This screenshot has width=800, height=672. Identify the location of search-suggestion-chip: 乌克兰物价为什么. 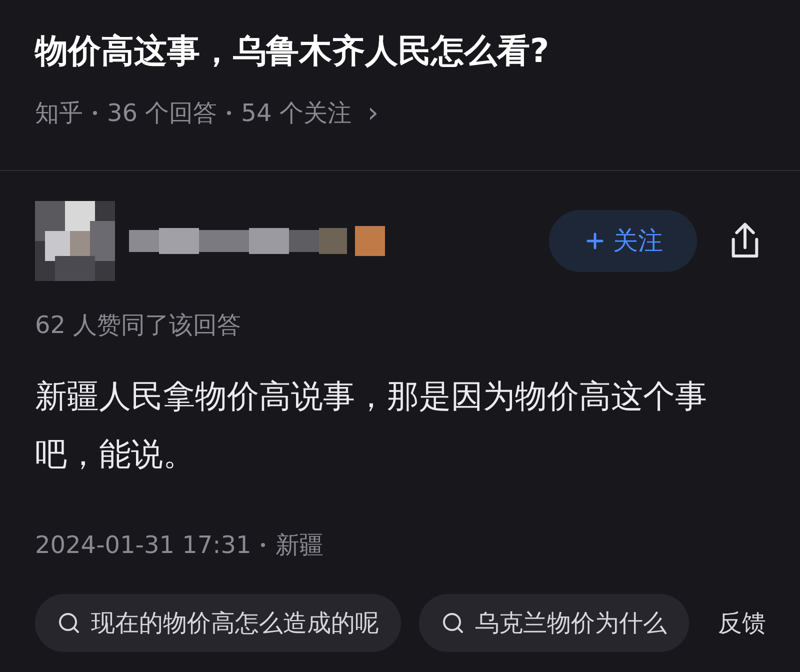
(554, 623).